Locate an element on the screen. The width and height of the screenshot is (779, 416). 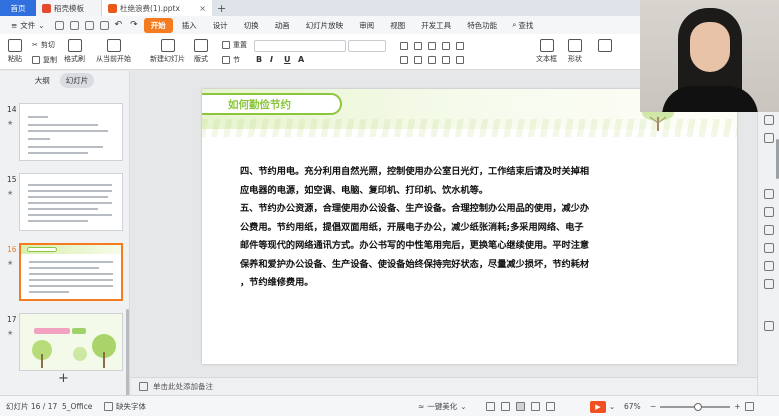
open-icon is located at coordinates (74, 25).